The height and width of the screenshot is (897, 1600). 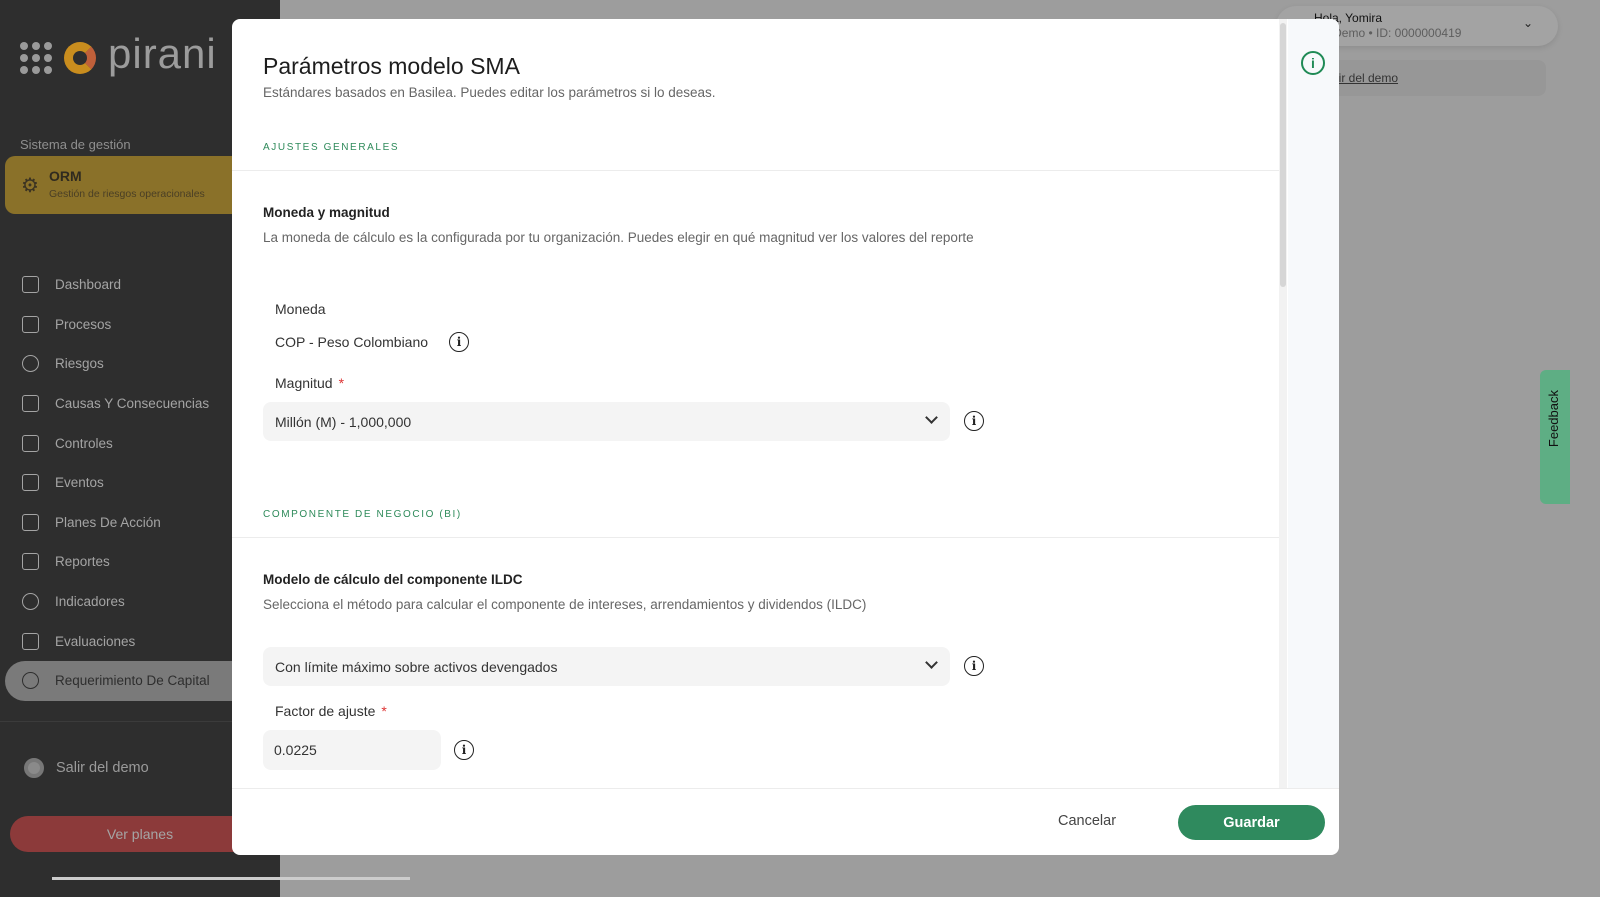 I want to click on sidebar-item-label: Causas Y Consecuencias, so click(x=132, y=404).